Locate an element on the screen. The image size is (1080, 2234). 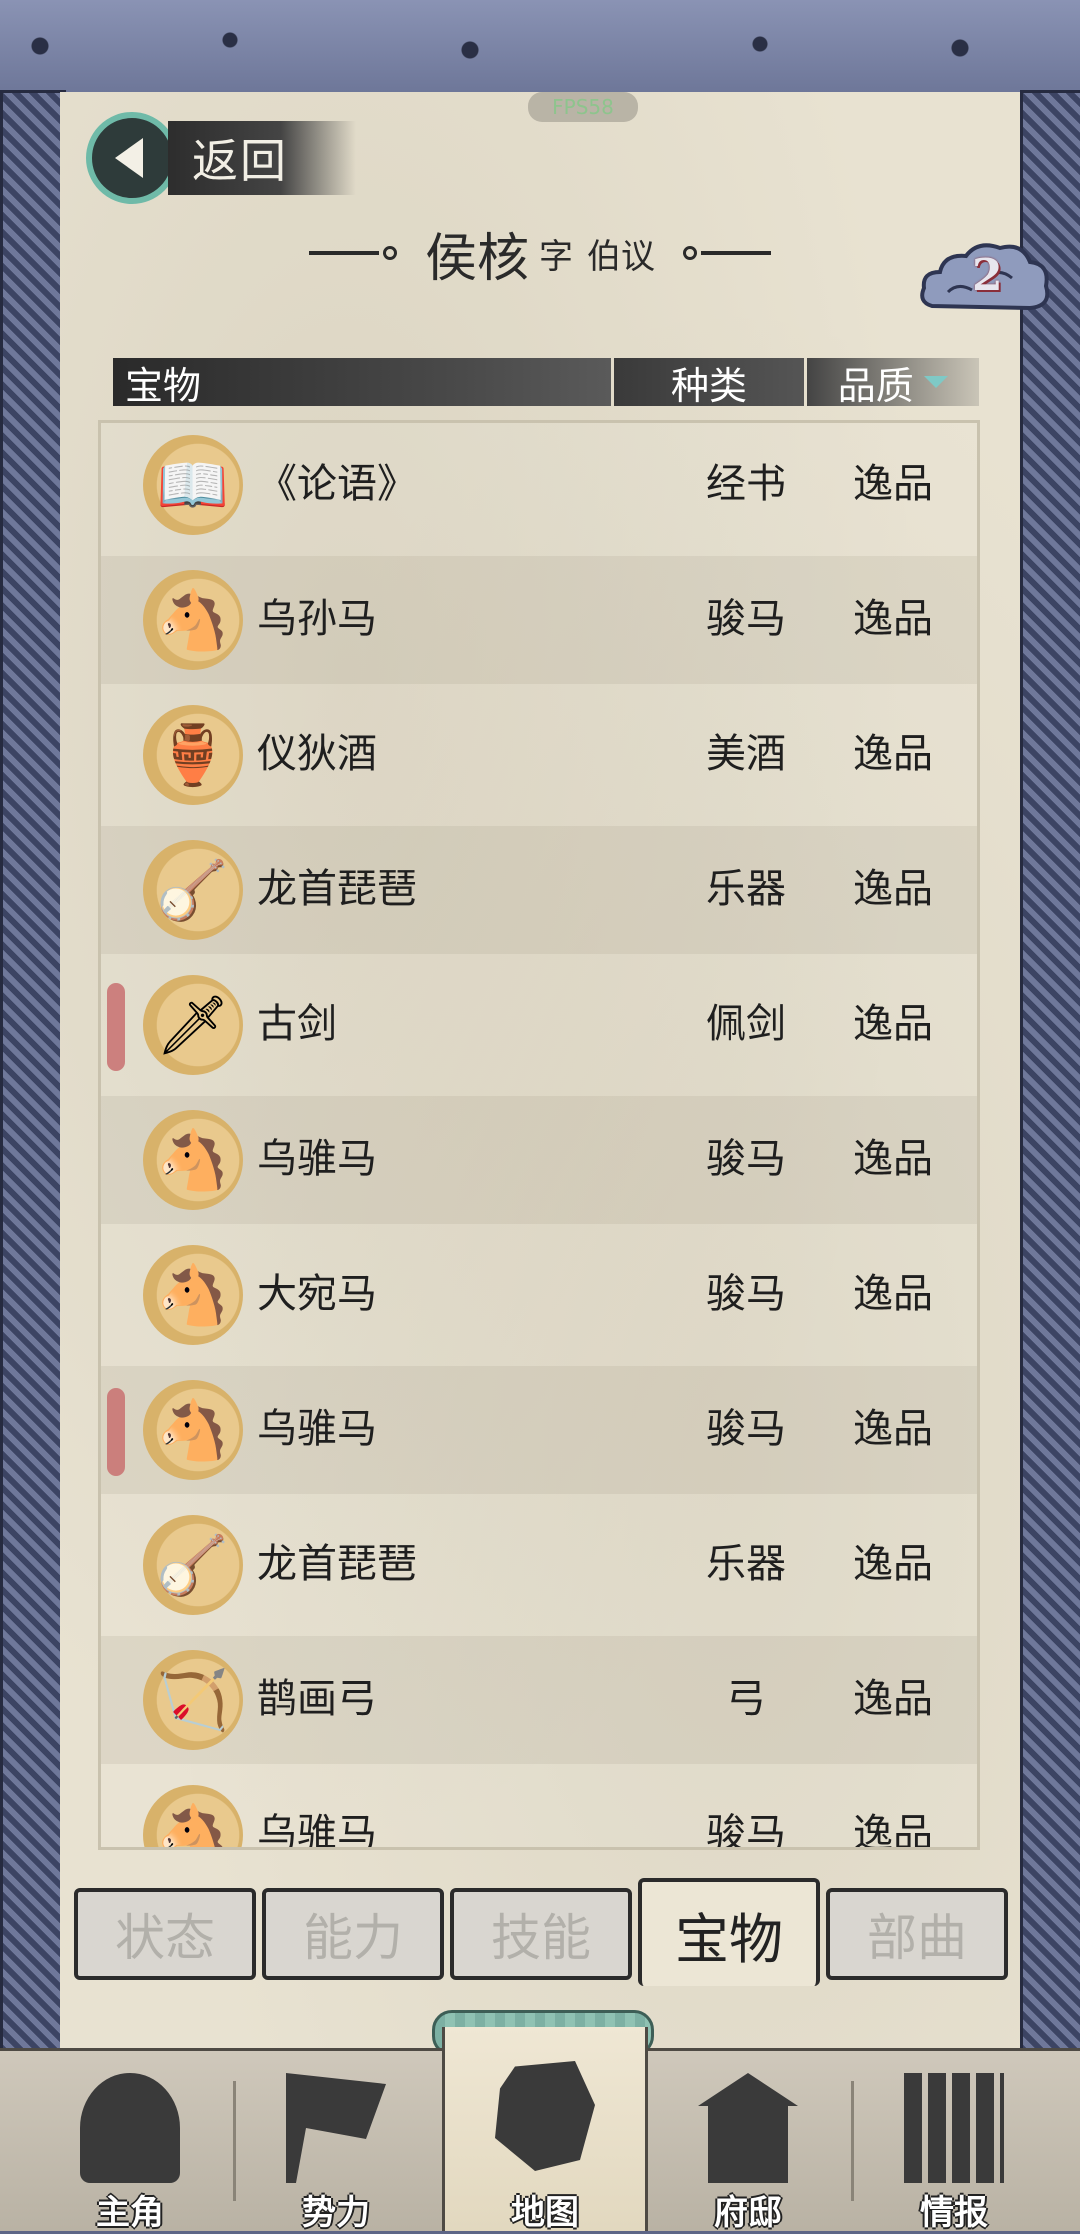
back-arrow-icon is located at coordinates (132, 158).